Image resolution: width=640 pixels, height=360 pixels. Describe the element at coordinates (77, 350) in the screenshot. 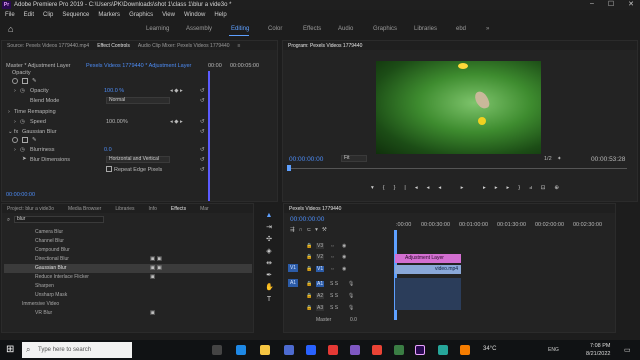

I see `taskbar-search-input: Type here to search` at that location.